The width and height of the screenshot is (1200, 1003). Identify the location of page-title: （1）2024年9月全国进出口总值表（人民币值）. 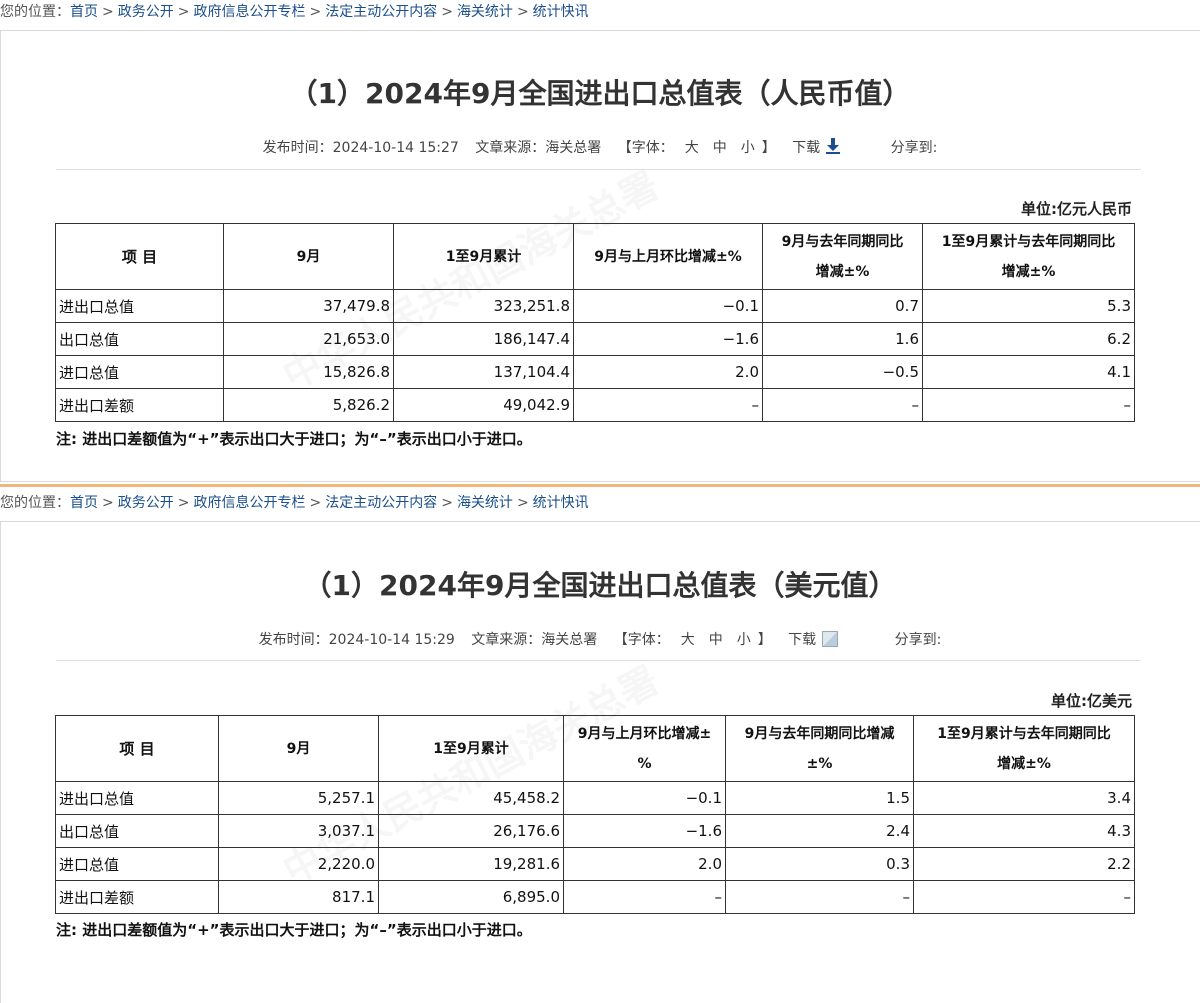
(600, 93).